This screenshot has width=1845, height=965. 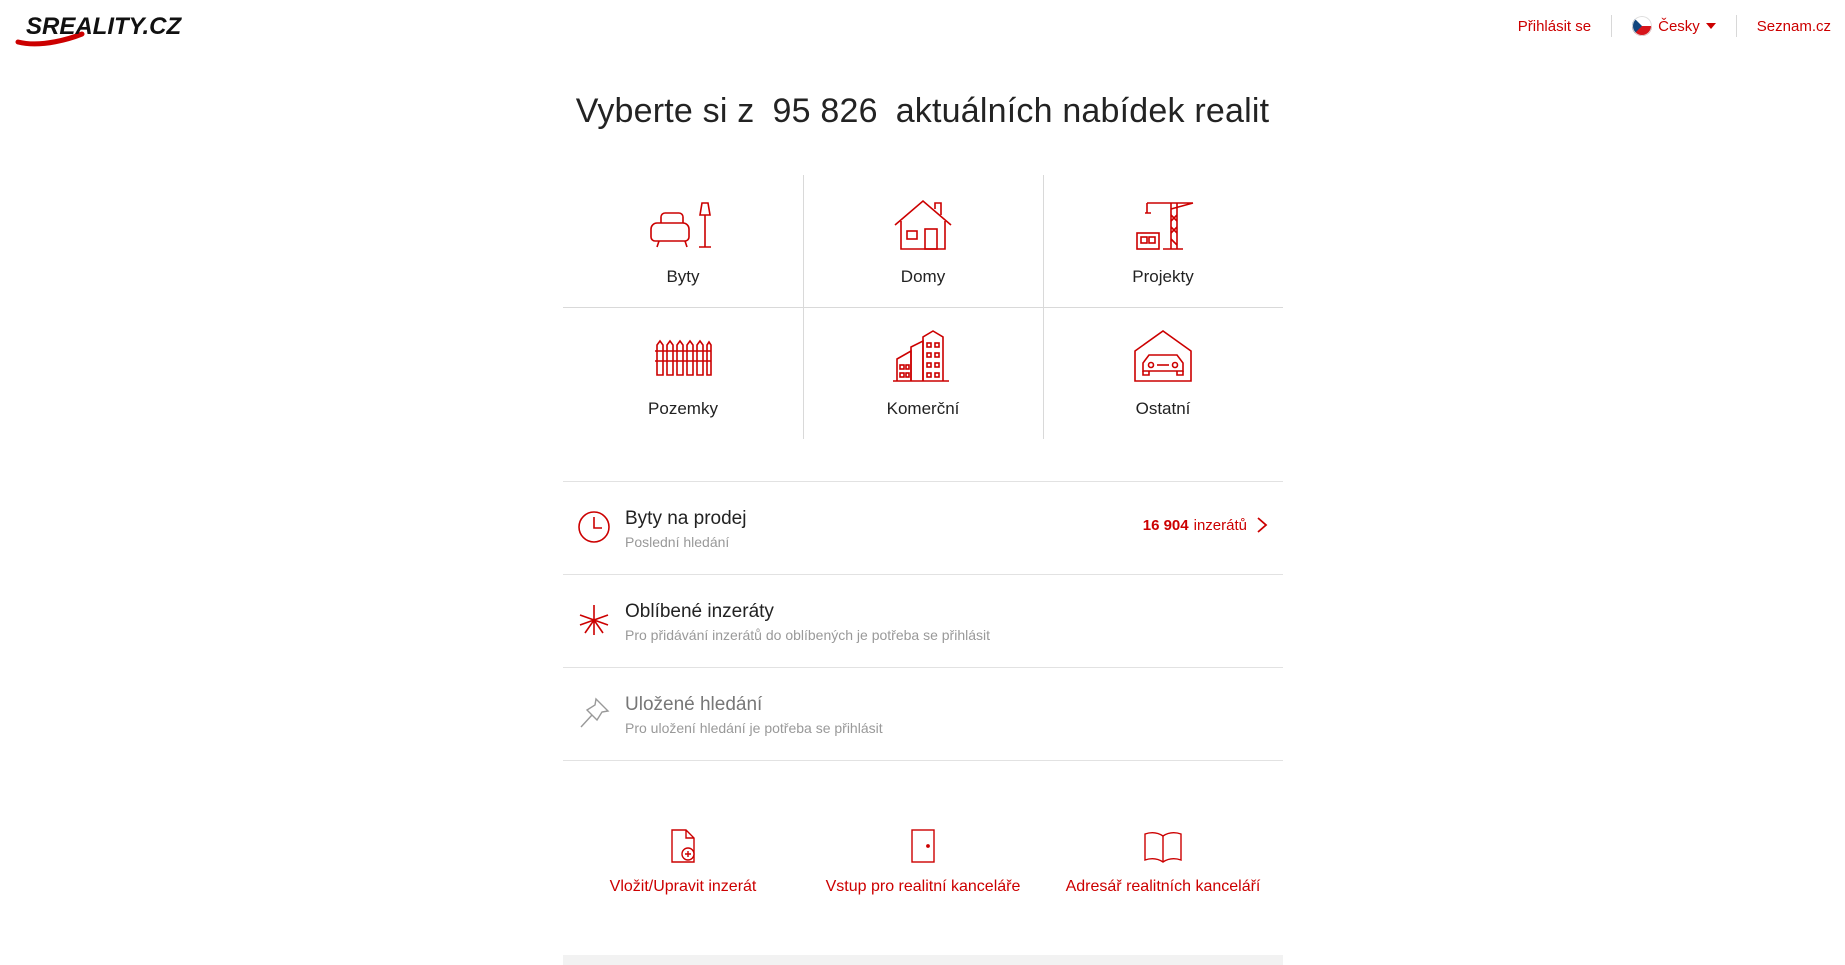 I want to click on footer-strip, so click(x=923, y=960).